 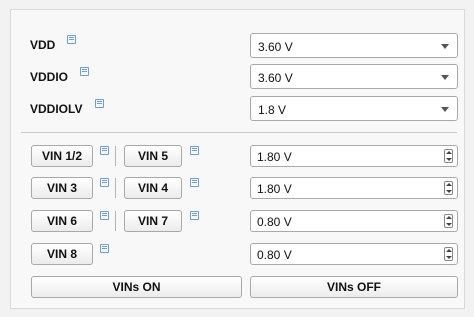 I want to click on vdd-value: 3.60 V, so click(x=275, y=47).